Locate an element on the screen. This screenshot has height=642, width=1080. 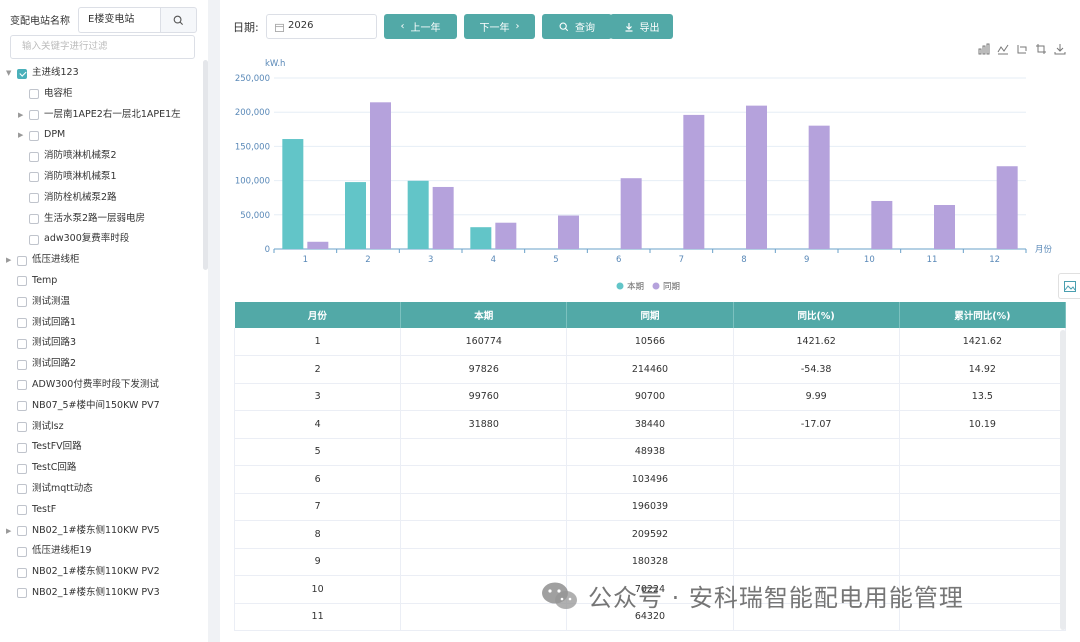
station-search-button is located at coordinates (178, 20).